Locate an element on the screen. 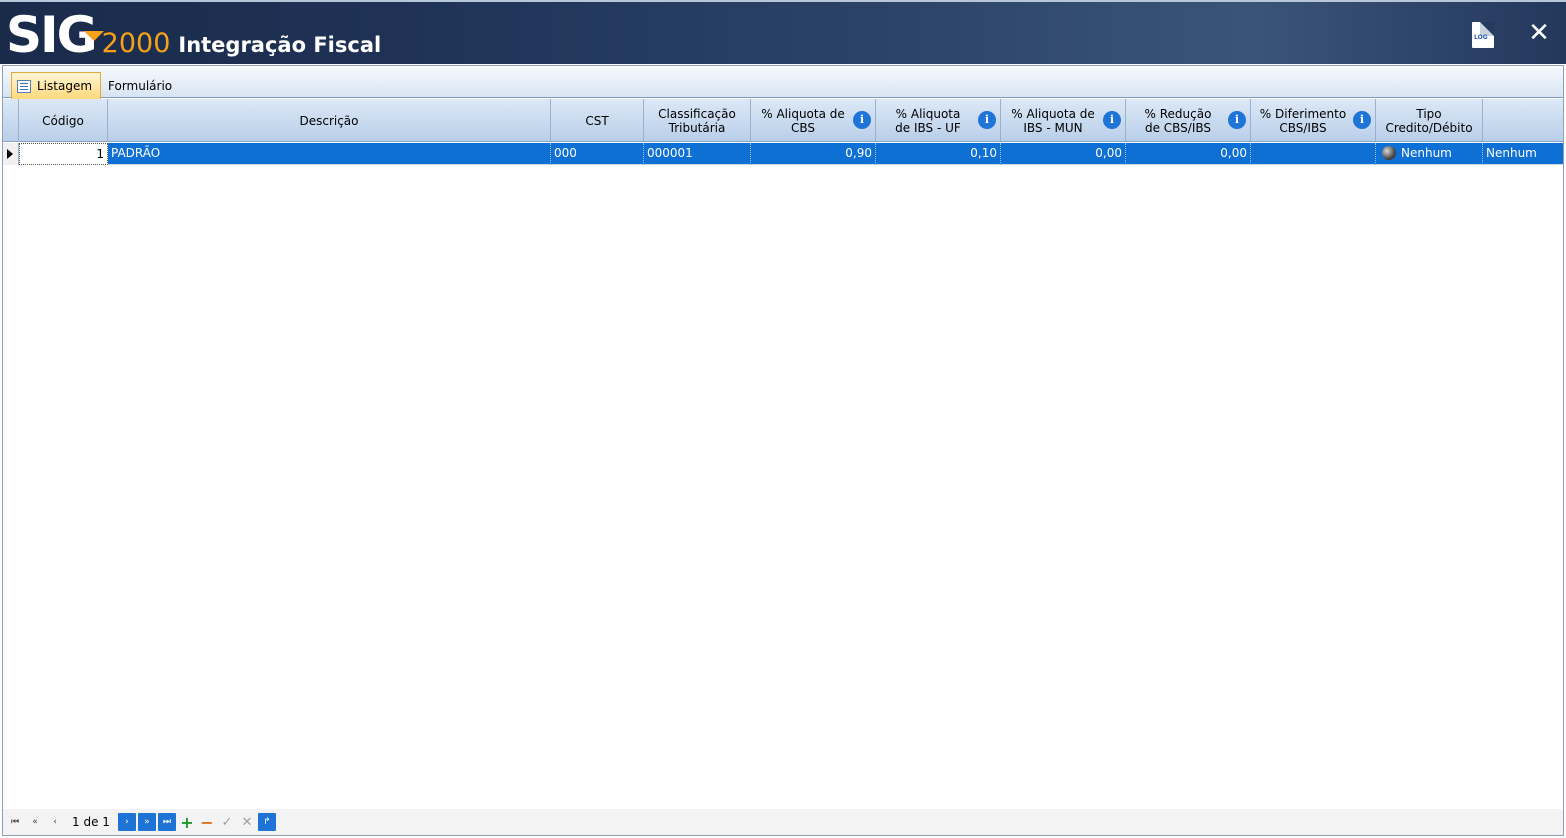  cell-diferimento is located at coordinates (1313, 154).